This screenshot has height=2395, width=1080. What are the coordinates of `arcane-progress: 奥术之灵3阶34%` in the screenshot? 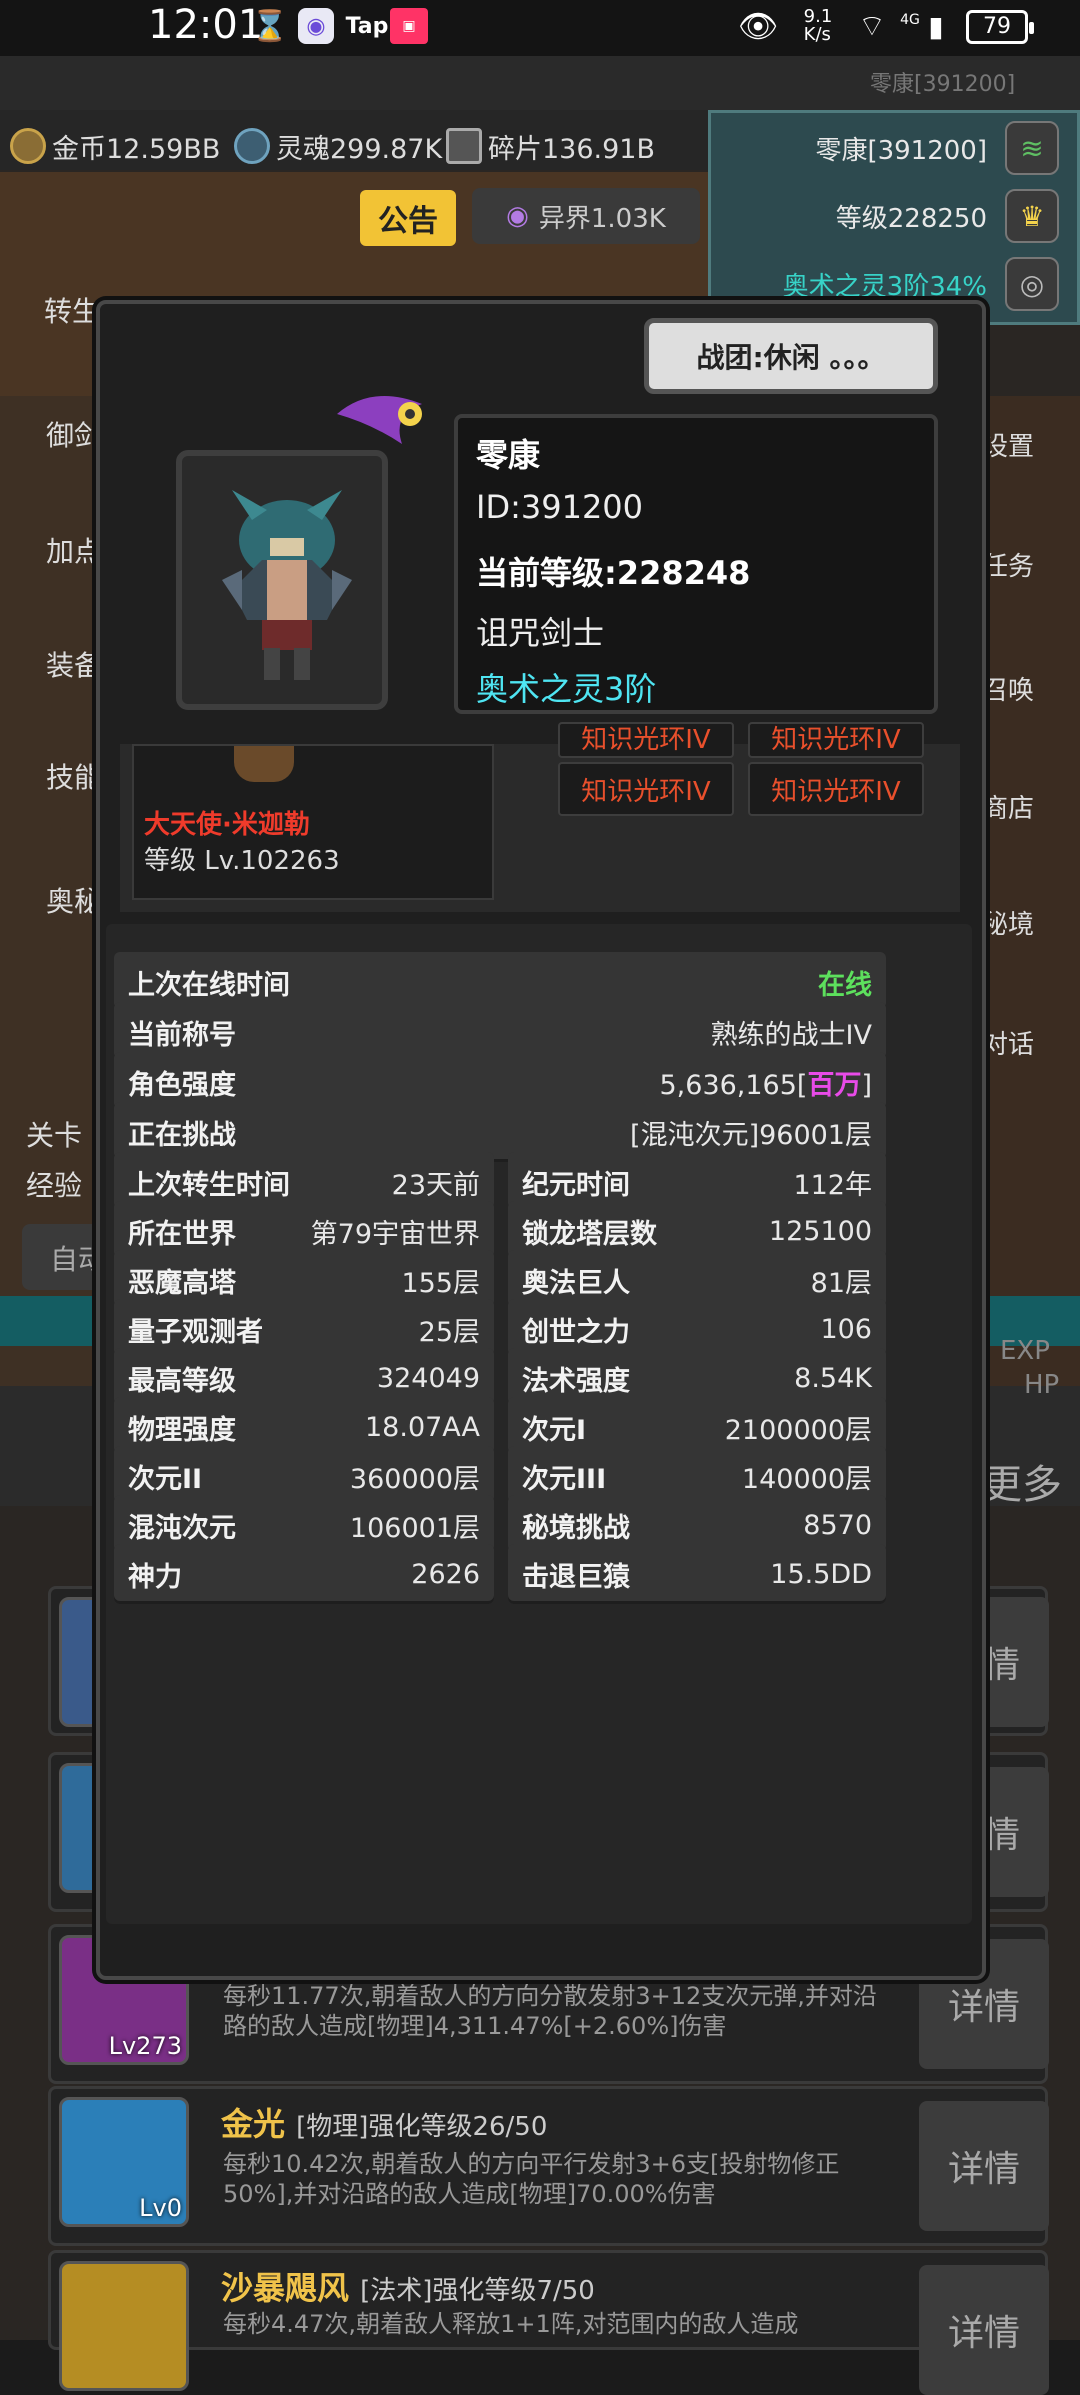 It's located at (884, 286).